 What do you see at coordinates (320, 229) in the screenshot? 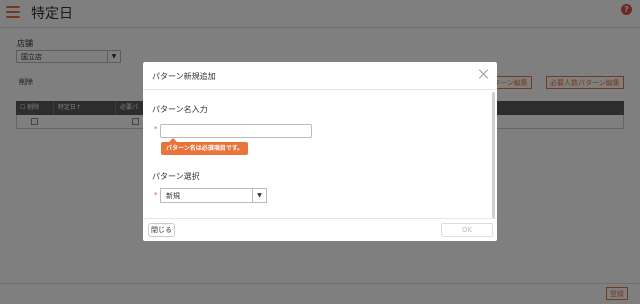
I see `dialog-footer: 閉じる OK` at bounding box center [320, 229].